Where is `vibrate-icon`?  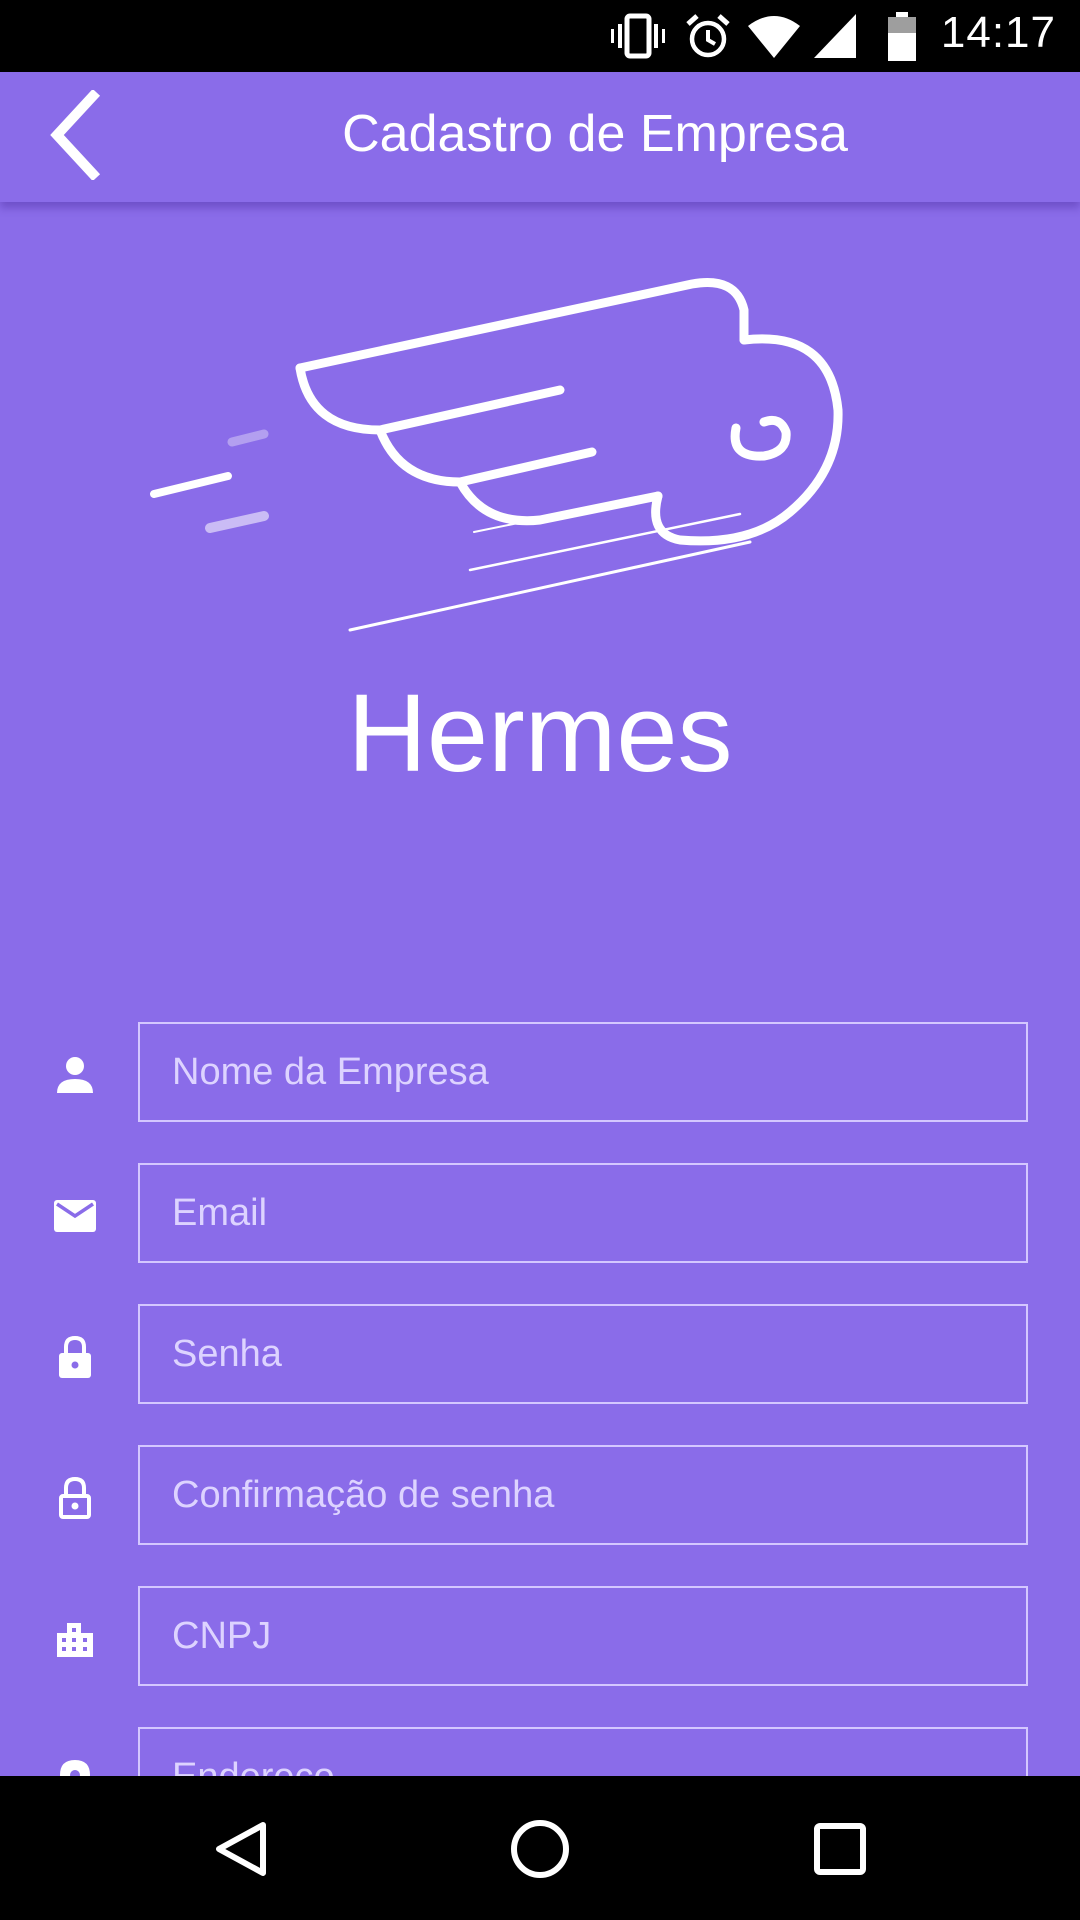 vibrate-icon is located at coordinates (638, 38).